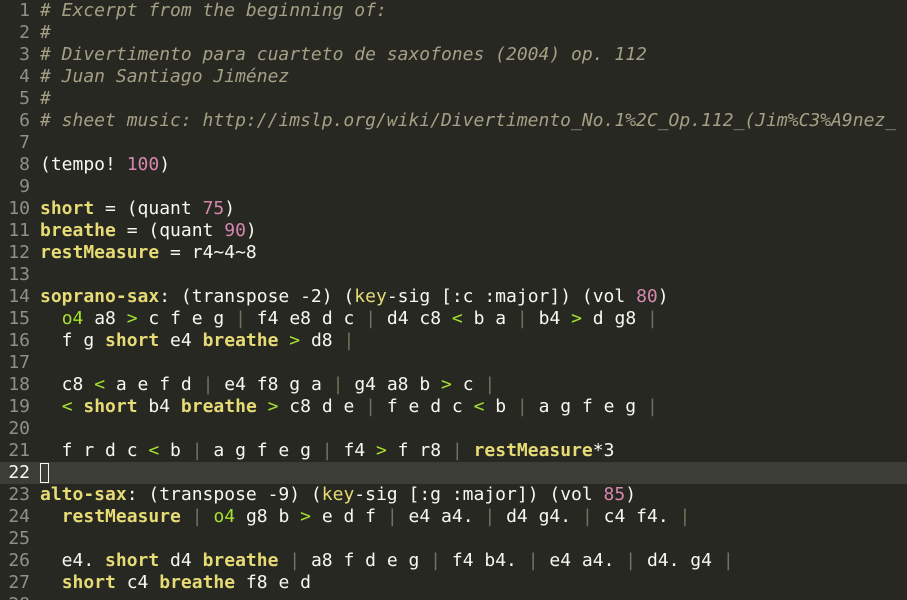 The image size is (907, 600). Describe the element at coordinates (45, 98) in the screenshot. I see `token-comment: #` at that location.